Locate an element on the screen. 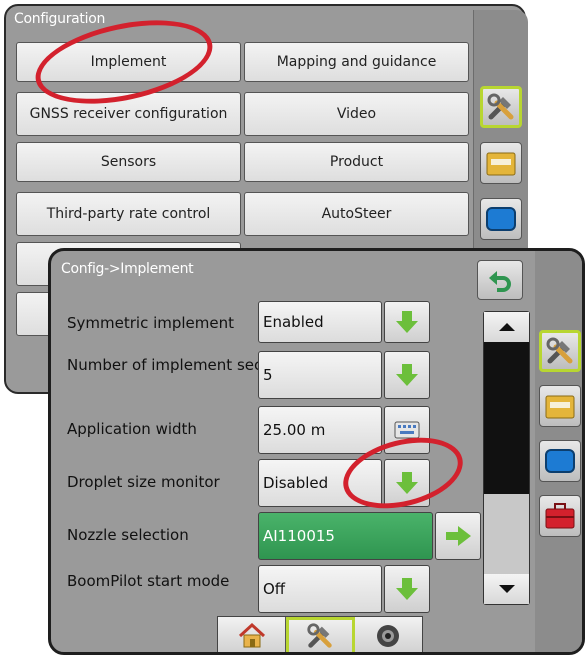  speaker-icon is located at coordinates (388, 634).